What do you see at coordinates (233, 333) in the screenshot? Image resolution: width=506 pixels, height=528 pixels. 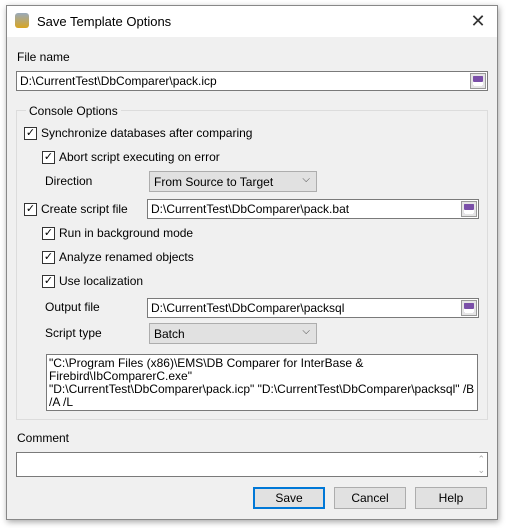 I see `script-type-select: Batch ⌵` at bounding box center [233, 333].